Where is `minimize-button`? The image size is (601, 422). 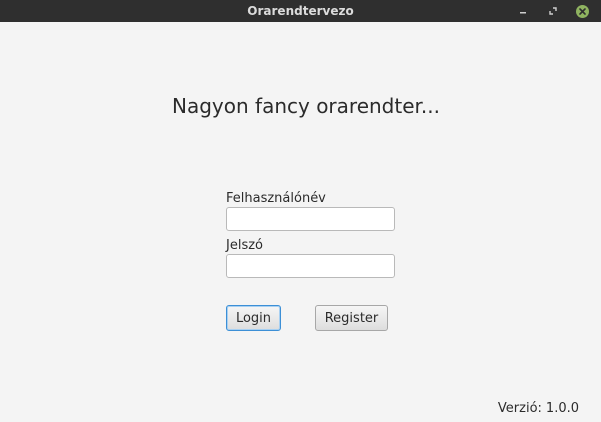
minimize-button is located at coordinates (523, 11).